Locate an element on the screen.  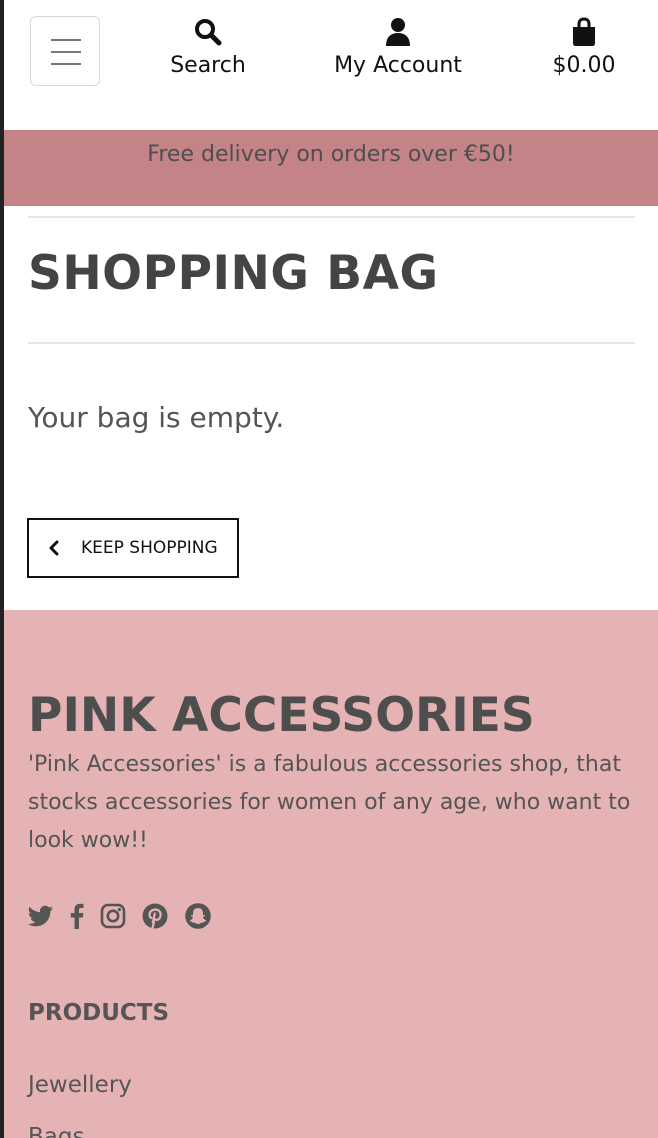
my-account-nav-link: My Account is located at coordinates (398, 48).